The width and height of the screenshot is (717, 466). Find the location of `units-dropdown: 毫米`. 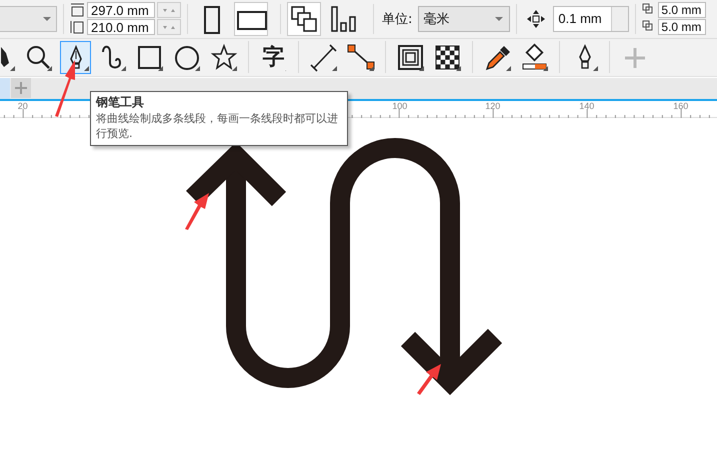

units-dropdown: 毫米 is located at coordinates (464, 19).